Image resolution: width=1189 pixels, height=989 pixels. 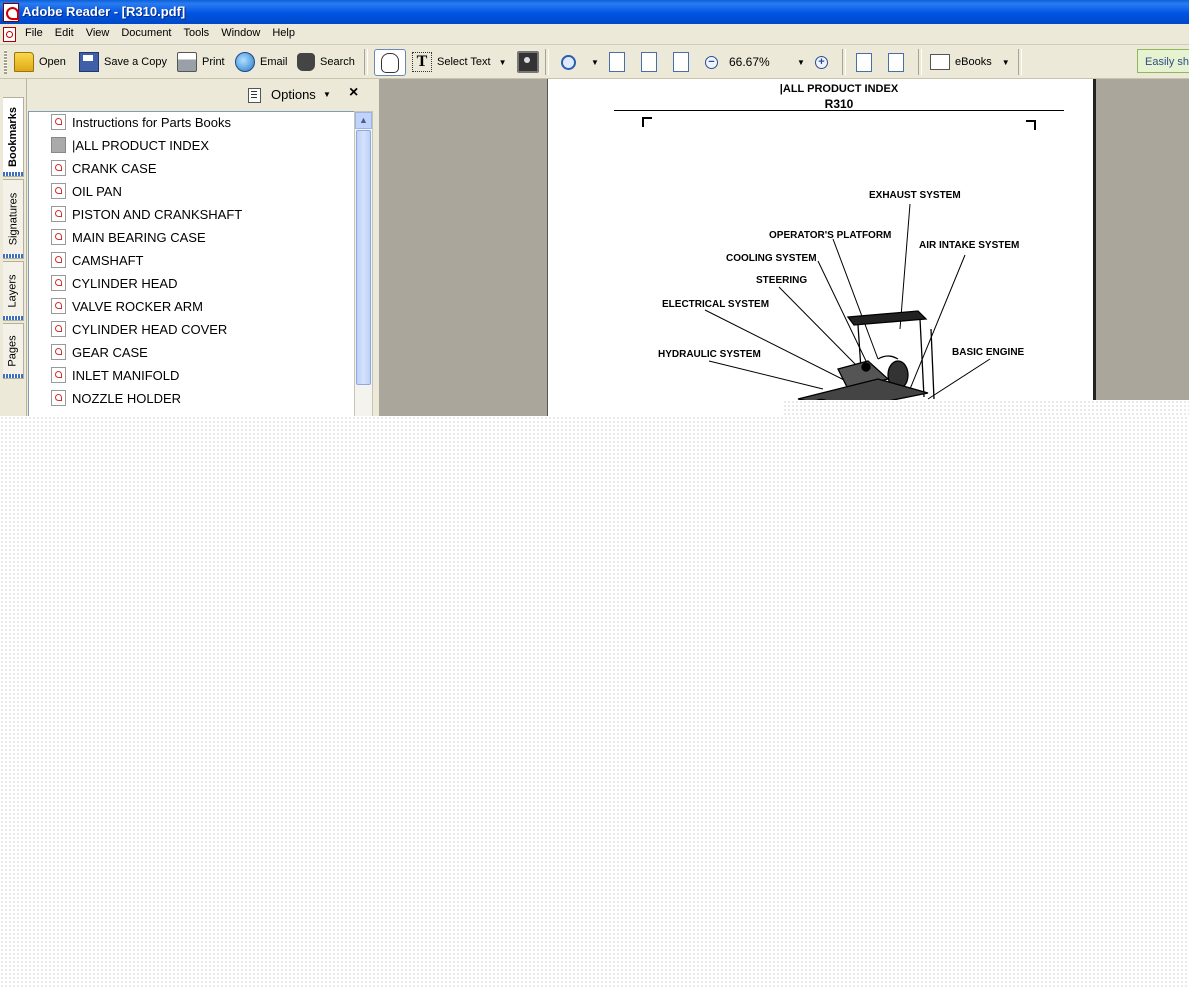 I want to click on menu-edit: Edit, so click(x=64, y=33).